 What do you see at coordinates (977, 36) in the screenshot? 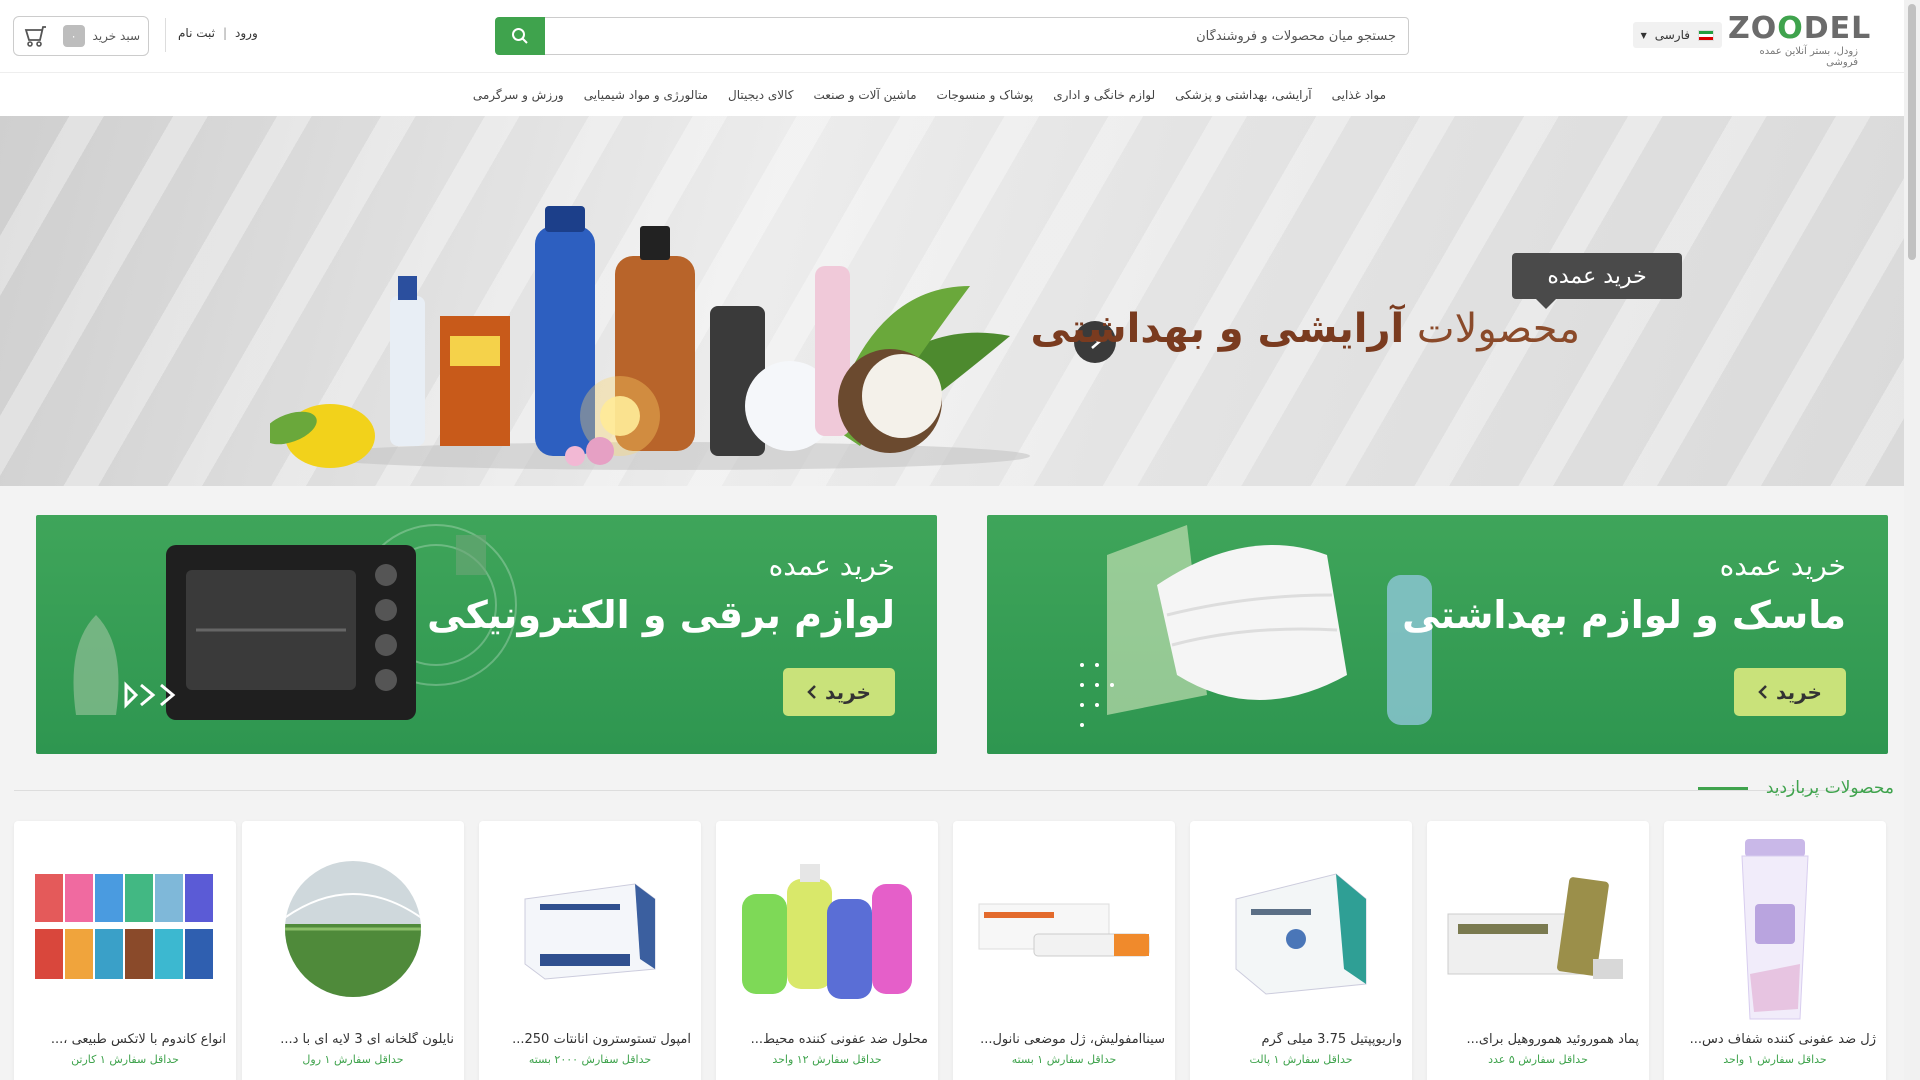
I see `search-input` at bounding box center [977, 36].